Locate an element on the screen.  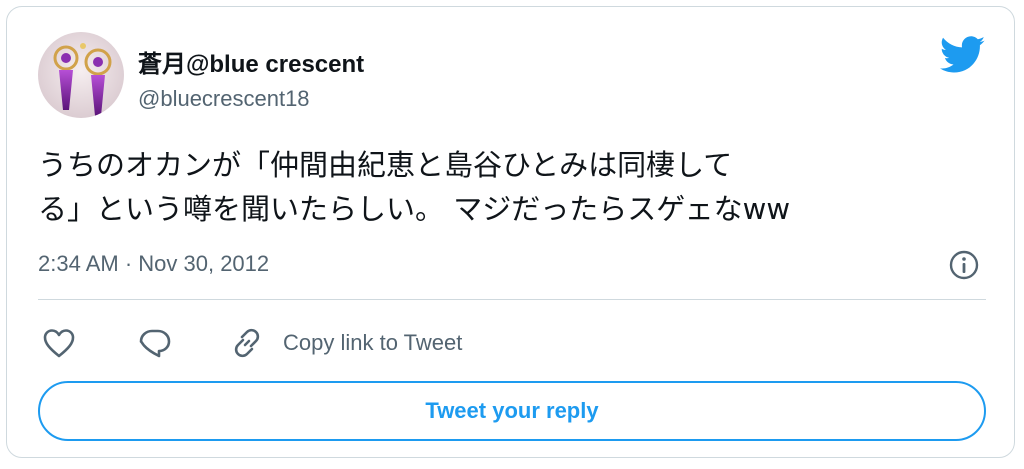
twitter-bird-icon is located at coordinates (962, 55).